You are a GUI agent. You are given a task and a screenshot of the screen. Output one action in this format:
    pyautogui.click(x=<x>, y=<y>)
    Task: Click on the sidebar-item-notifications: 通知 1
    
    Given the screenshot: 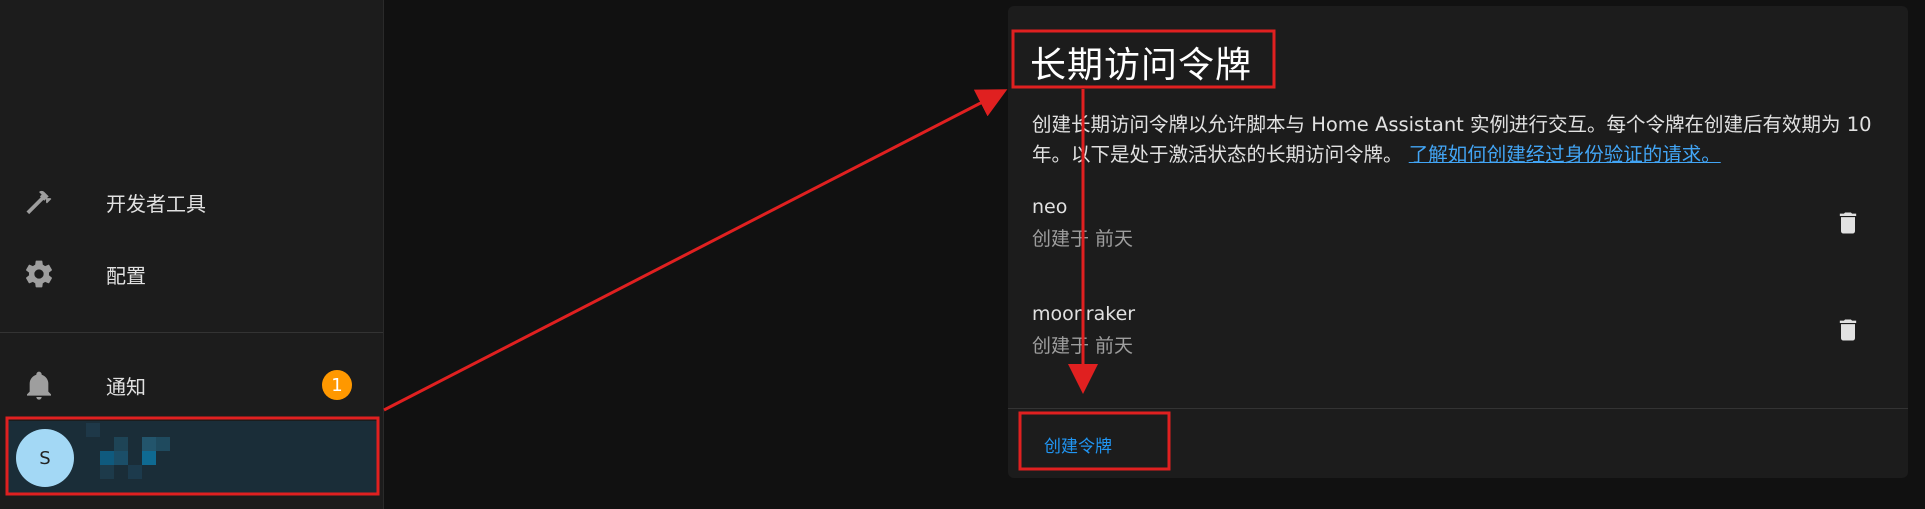 What is the action you would take?
    pyautogui.click(x=191, y=385)
    